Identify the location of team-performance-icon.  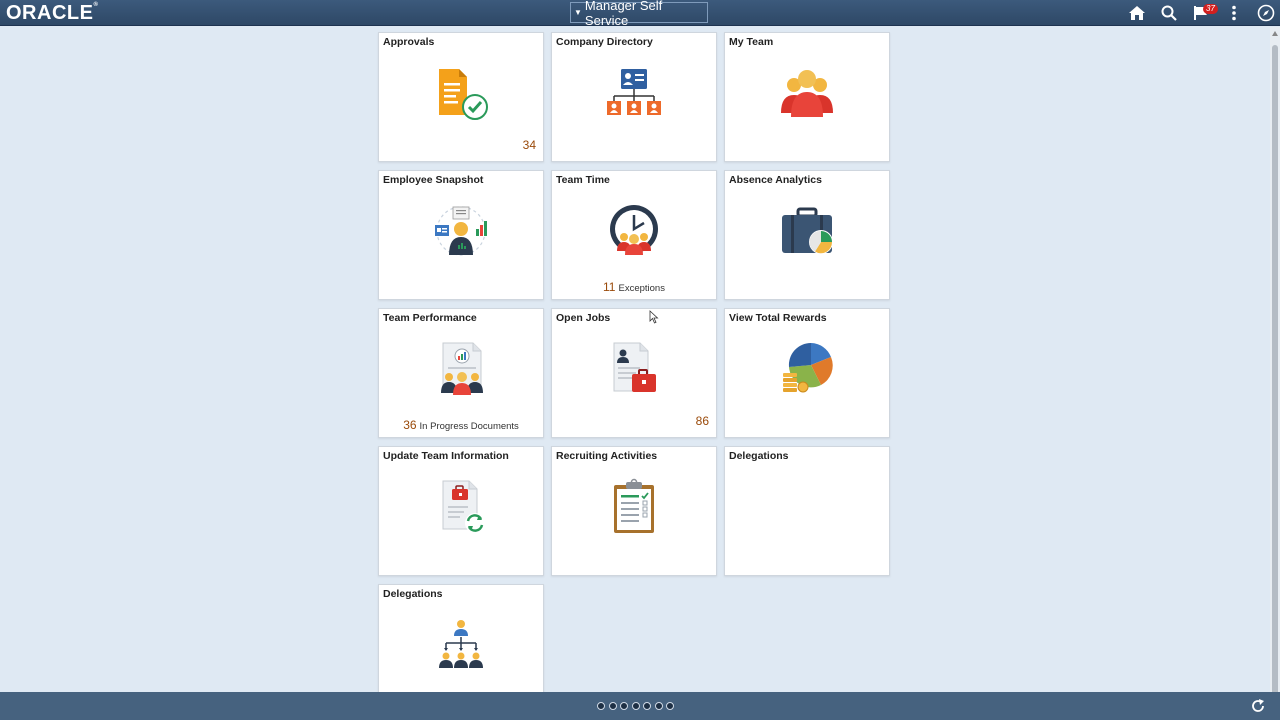
(461, 369).